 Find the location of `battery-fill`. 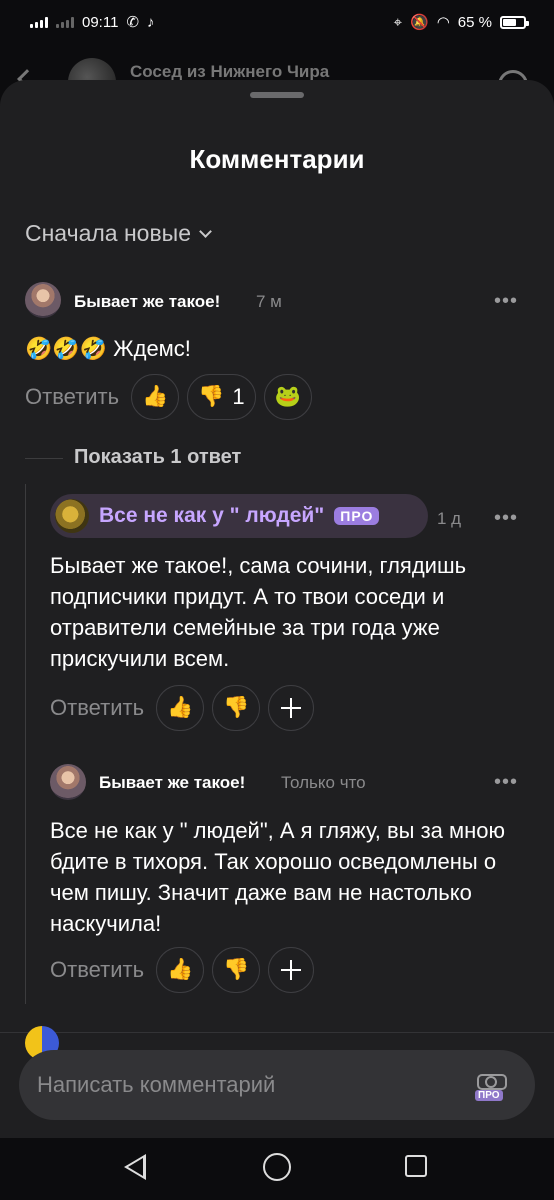

battery-fill is located at coordinates (509, 22).